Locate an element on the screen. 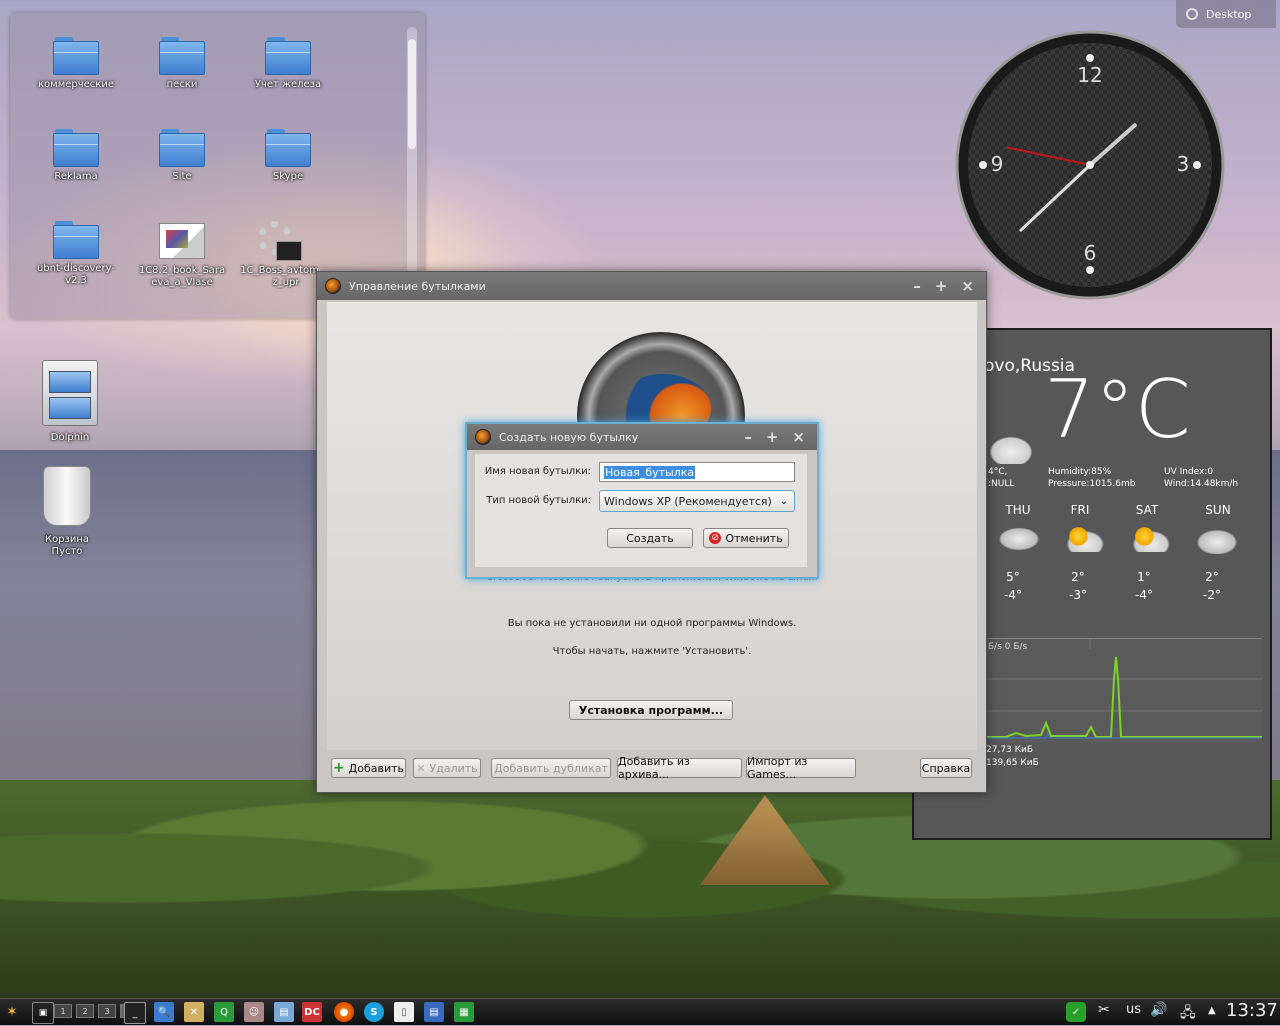 The height and width of the screenshot is (1026, 1280). cloud-icon is located at coordinates (1217, 541).